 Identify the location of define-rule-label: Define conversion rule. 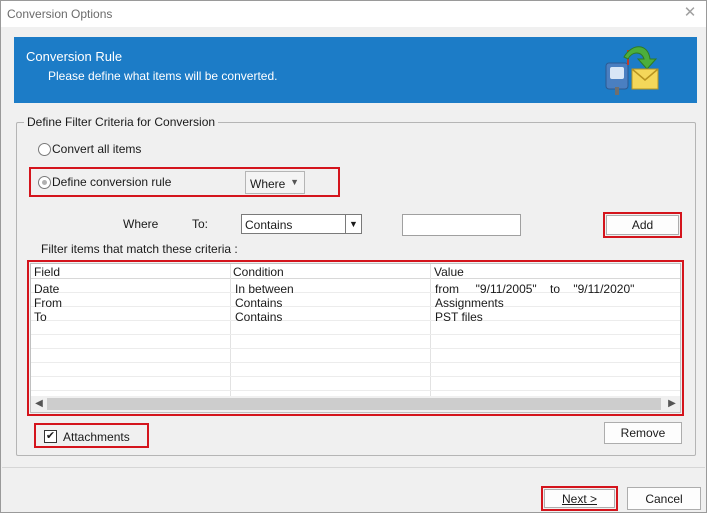
(111, 182).